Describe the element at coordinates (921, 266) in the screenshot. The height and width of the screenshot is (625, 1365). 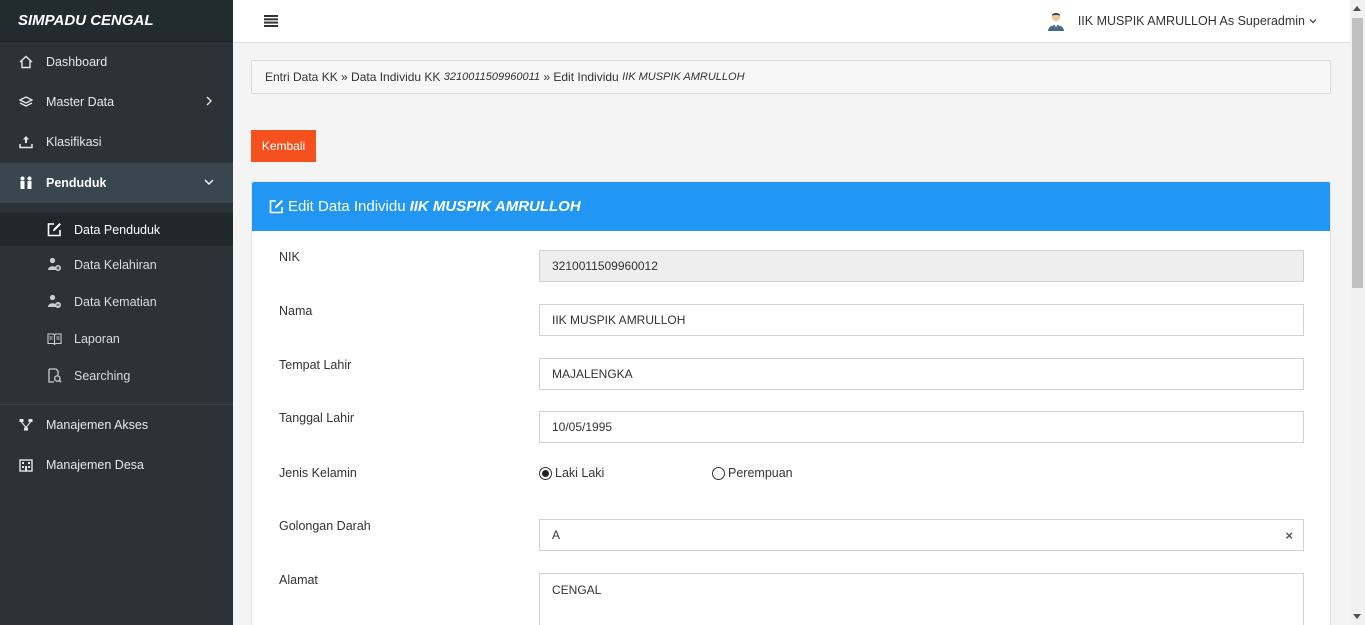
I see `nik-field: 3210011509960012` at that location.